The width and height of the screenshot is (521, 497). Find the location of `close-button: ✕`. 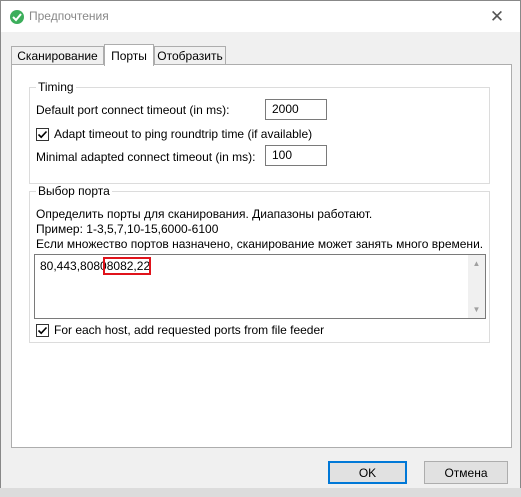

close-button: ✕ is located at coordinates (497, 16).